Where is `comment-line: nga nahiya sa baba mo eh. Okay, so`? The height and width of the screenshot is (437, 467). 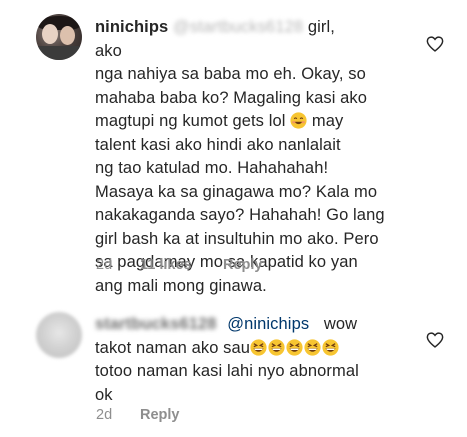 comment-line: nga nahiya sa baba mo eh. Okay, so is located at coordinates (255, 75).